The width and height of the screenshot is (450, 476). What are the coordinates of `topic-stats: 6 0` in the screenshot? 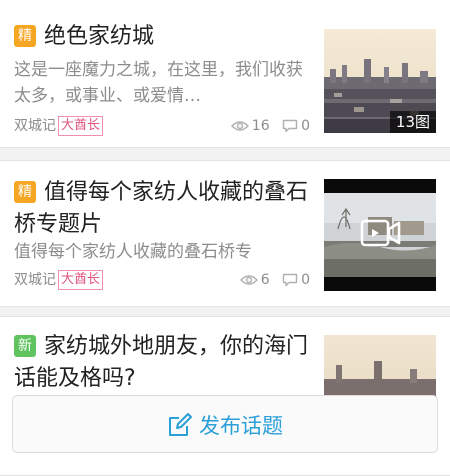 It's located at (271, 280).